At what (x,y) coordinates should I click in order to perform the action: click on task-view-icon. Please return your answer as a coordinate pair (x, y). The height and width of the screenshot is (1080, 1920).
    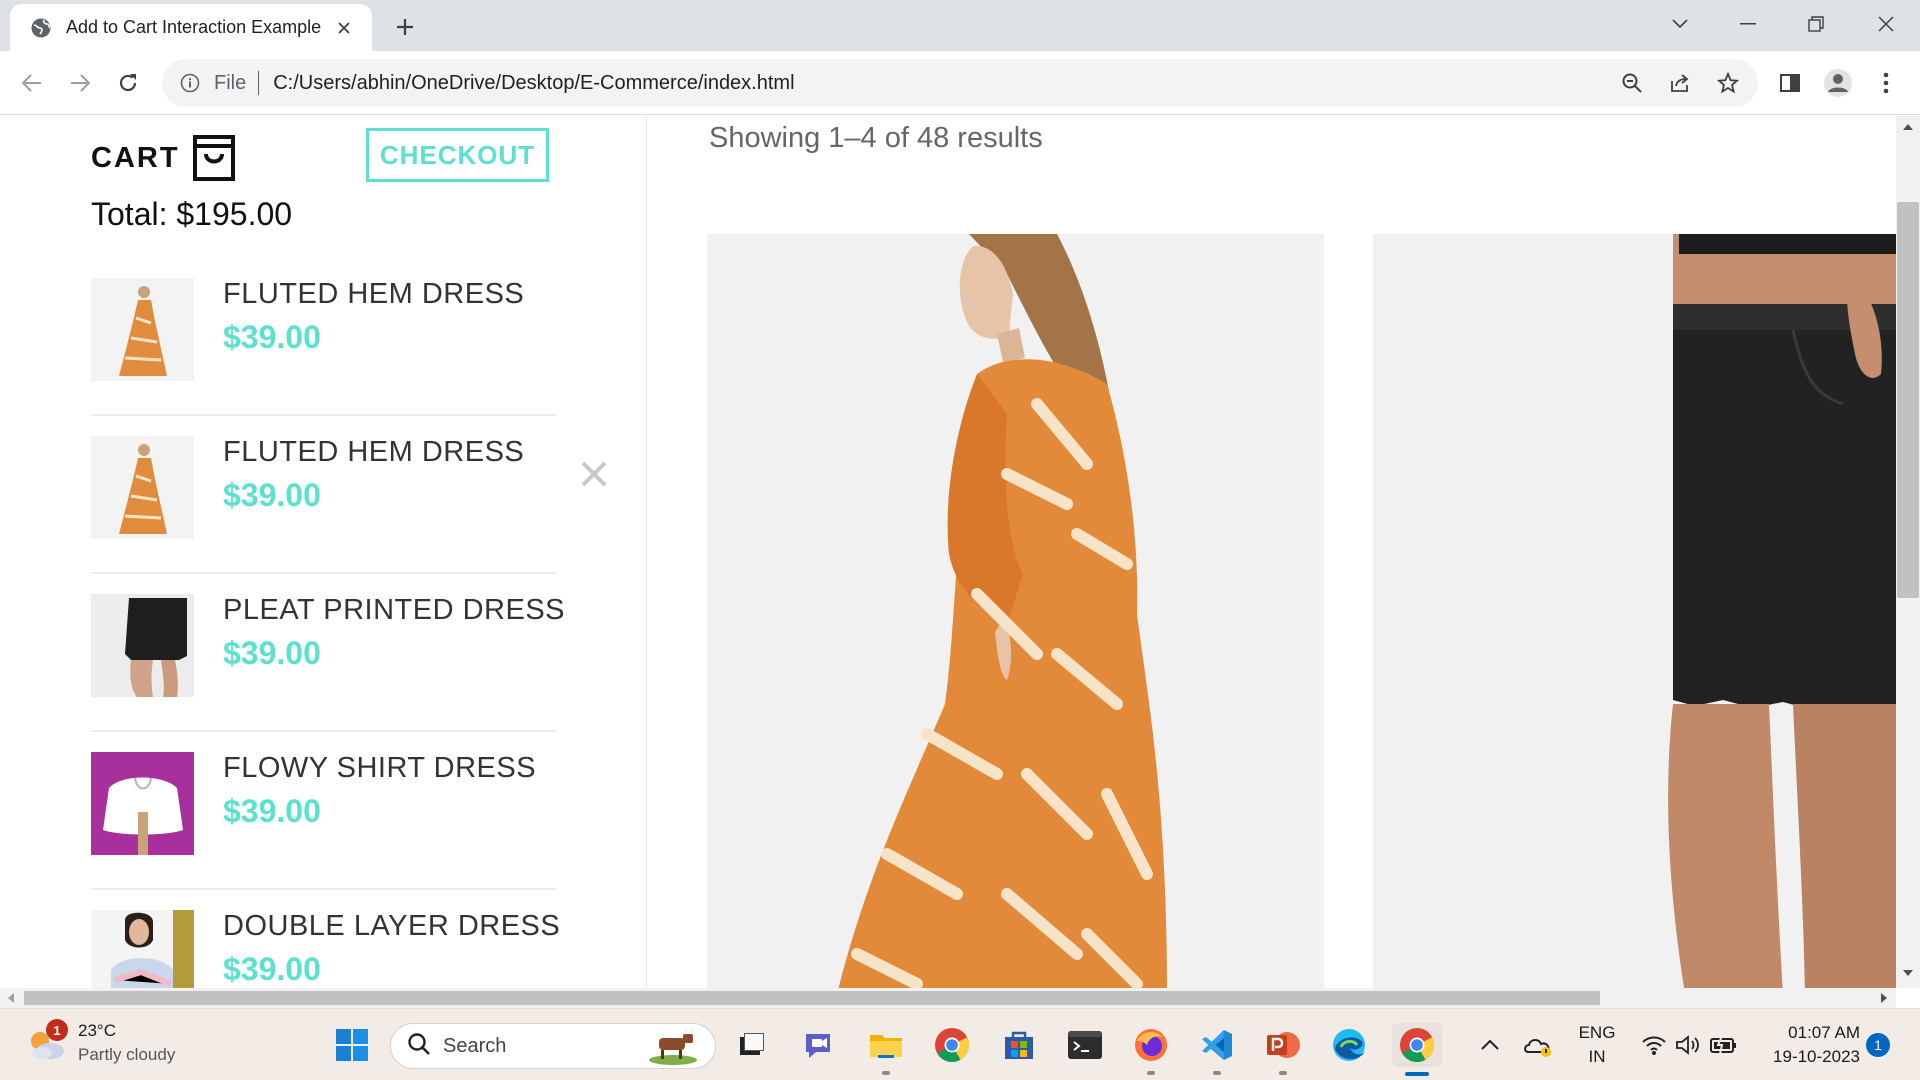
    Looking at the image, I should click on (752, 1045).